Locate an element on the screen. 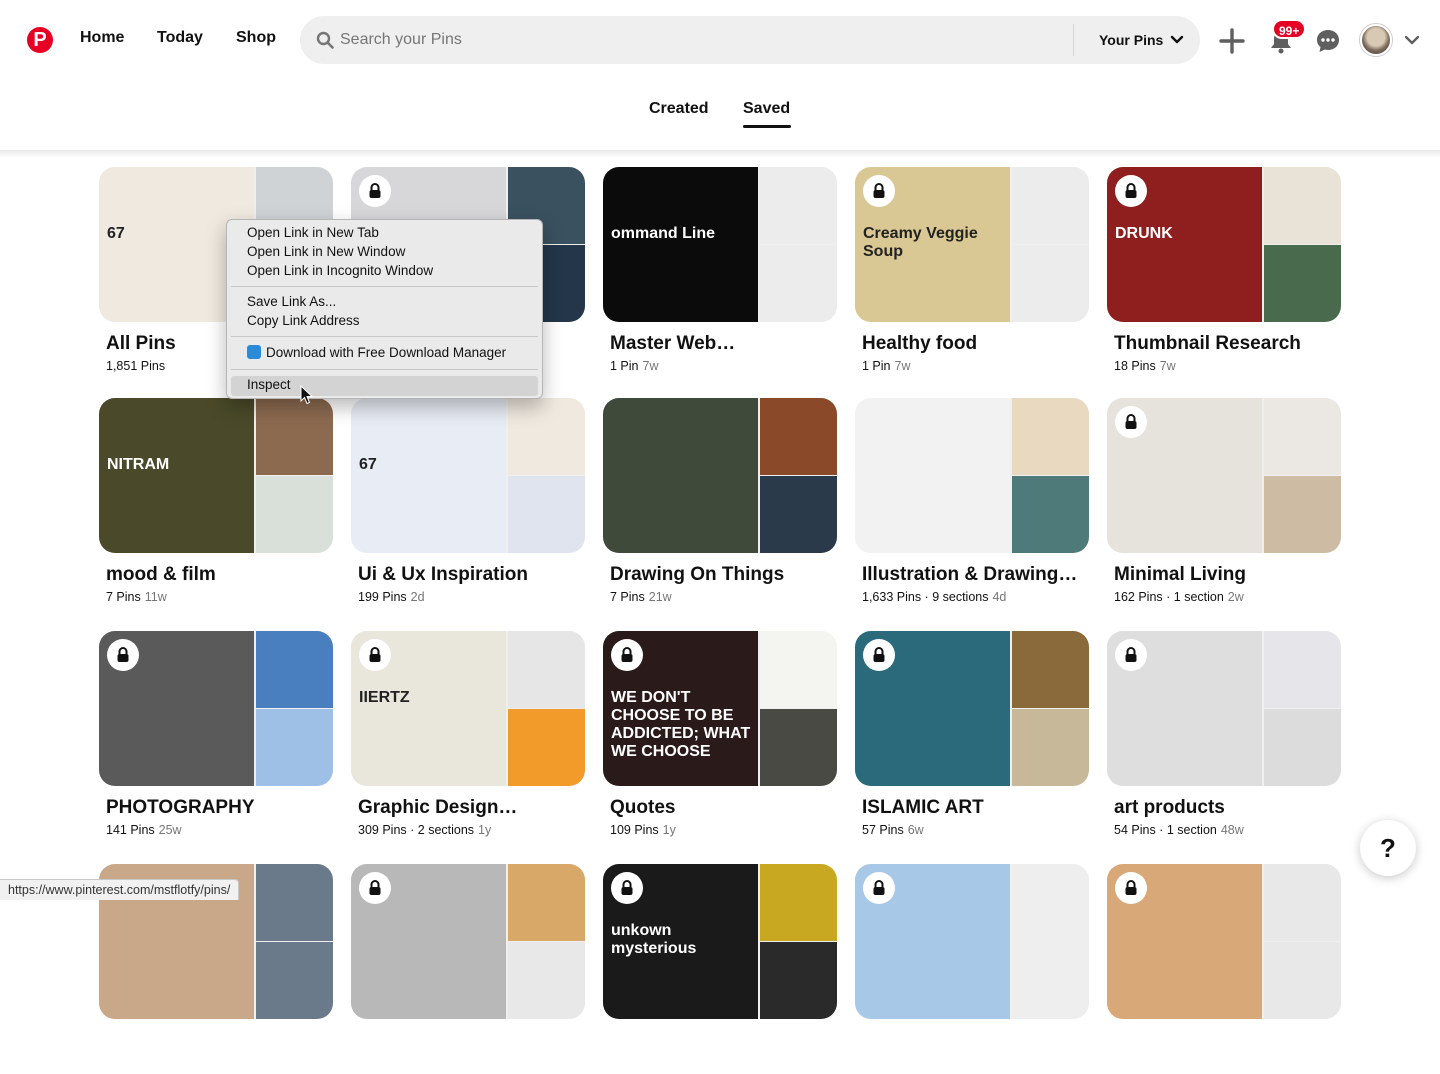 This screenshot has width=1440, height=1074. board-updated-age: 2d is located at coordinates (417, 597).